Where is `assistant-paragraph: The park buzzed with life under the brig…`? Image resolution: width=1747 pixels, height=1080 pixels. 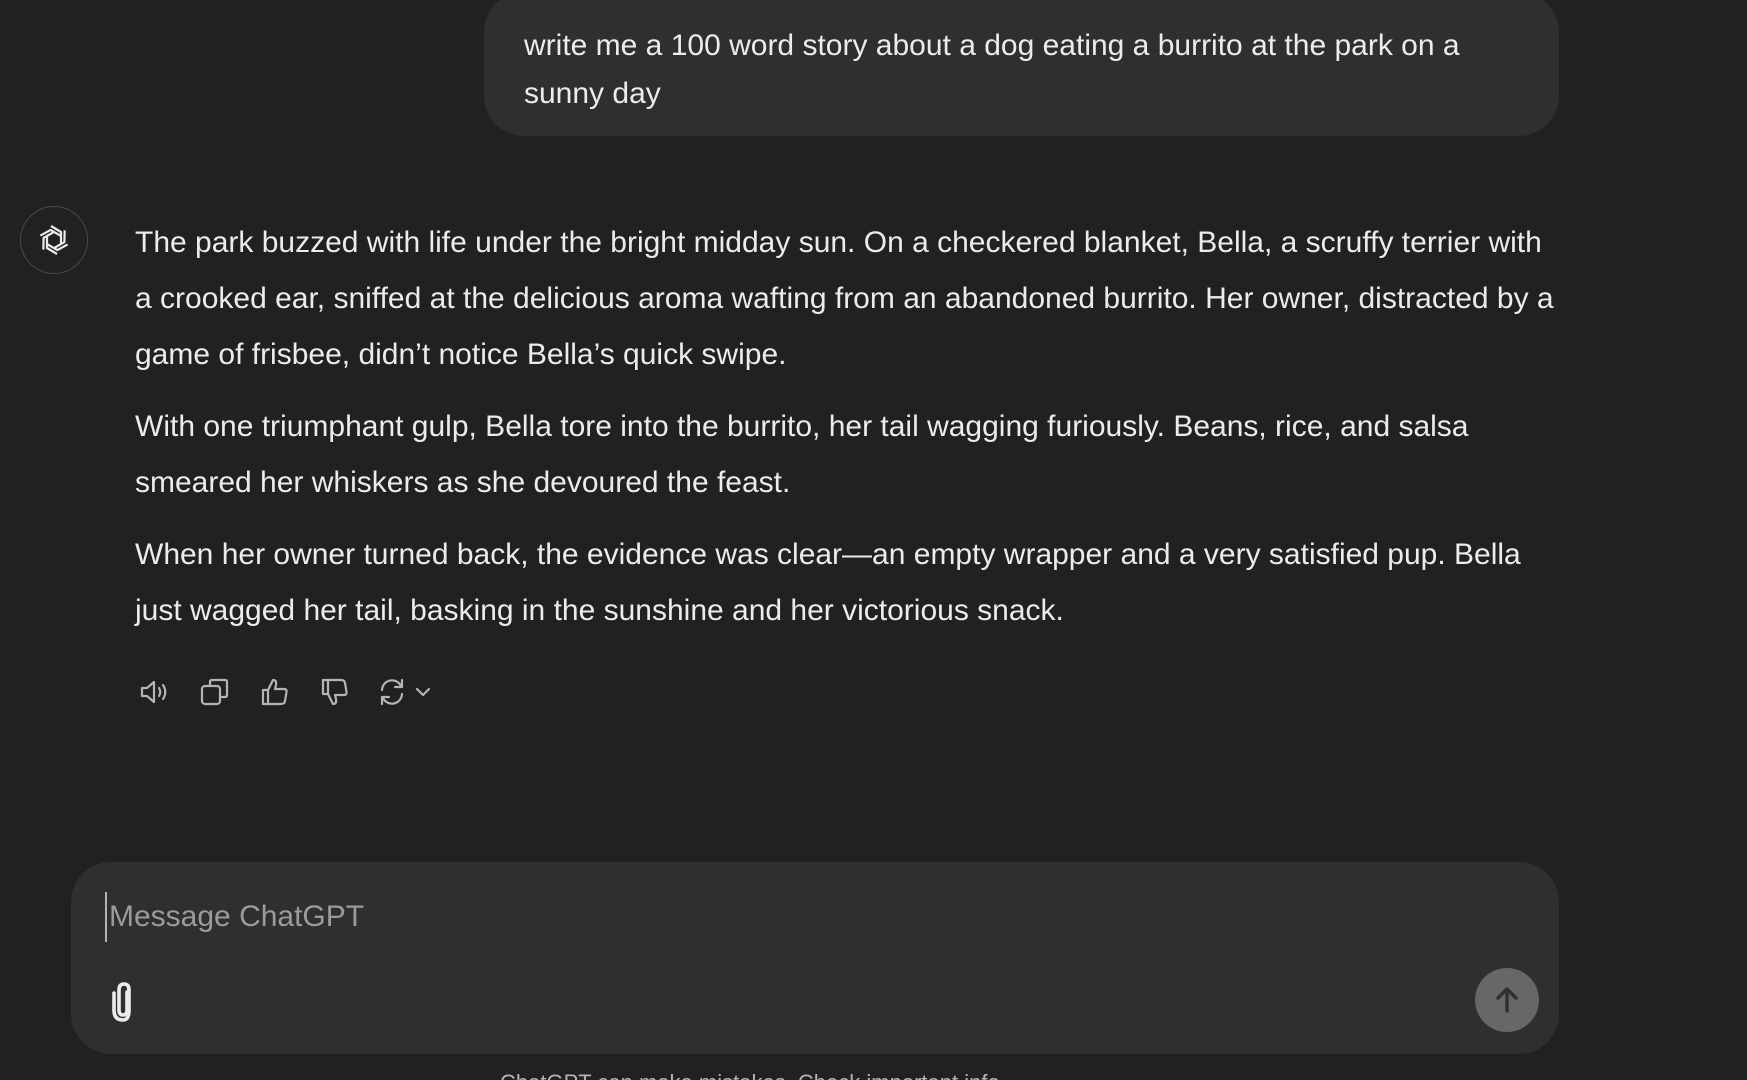 assistant-paragraph: The park buzzed with life under the brig… is located at coordinates (844, 298).